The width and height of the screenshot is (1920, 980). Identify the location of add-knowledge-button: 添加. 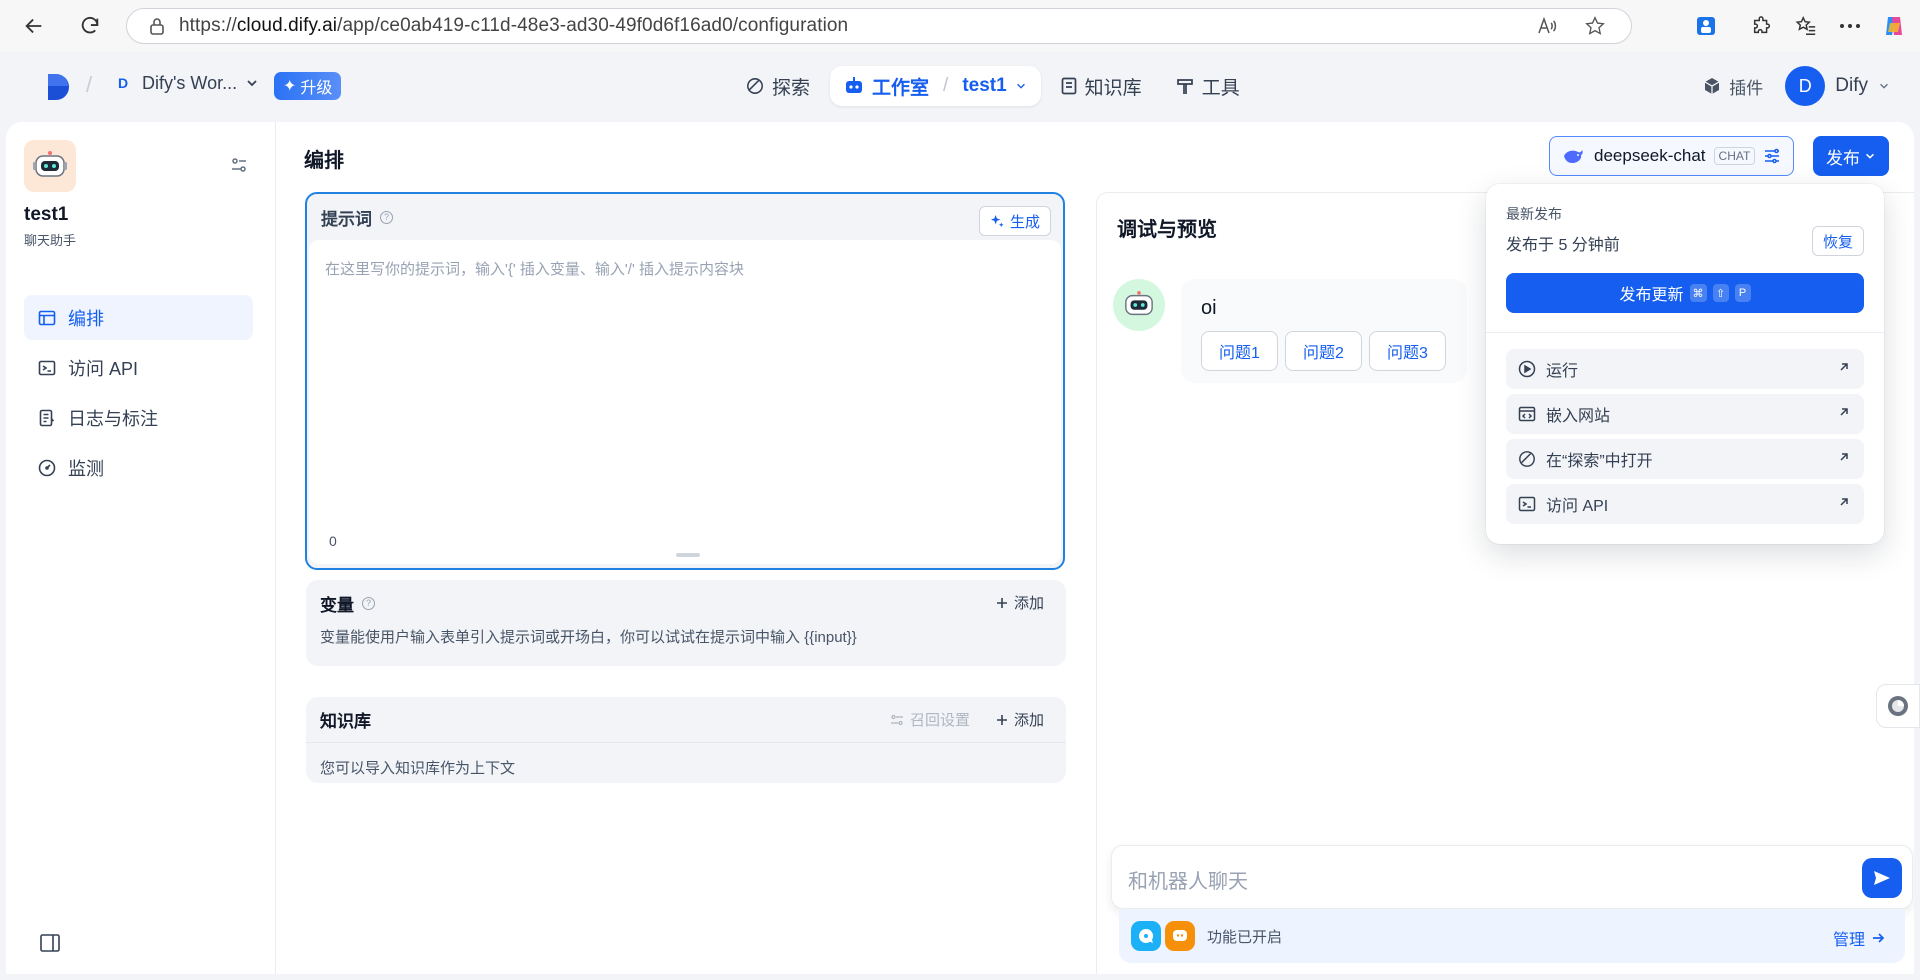
(1020, 719).